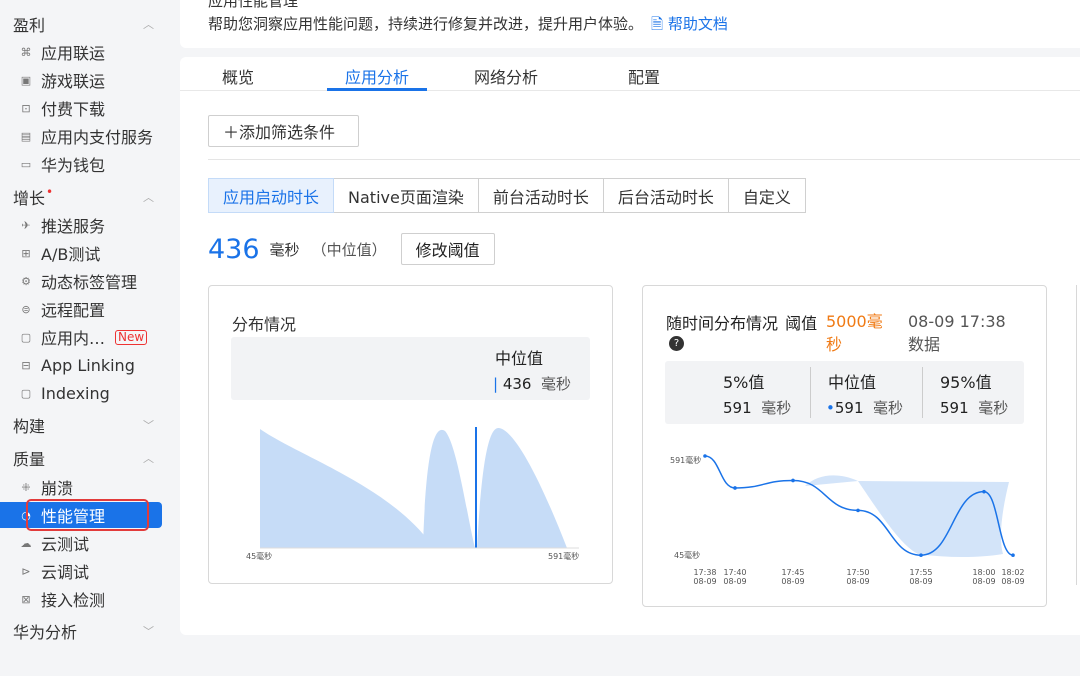 The width and height of the screenshot is (1080, 676). Describe the element at coordinates (259, 556) in the screenshot. I see `x-min-label: 45毫秒` at that location.